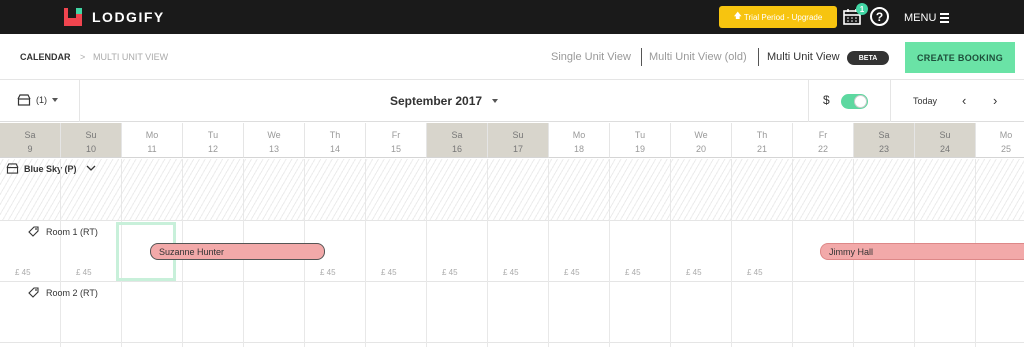 This screenshot has width=1024, height=347. I want to click on notification-badge: 1, so click(862, 9).